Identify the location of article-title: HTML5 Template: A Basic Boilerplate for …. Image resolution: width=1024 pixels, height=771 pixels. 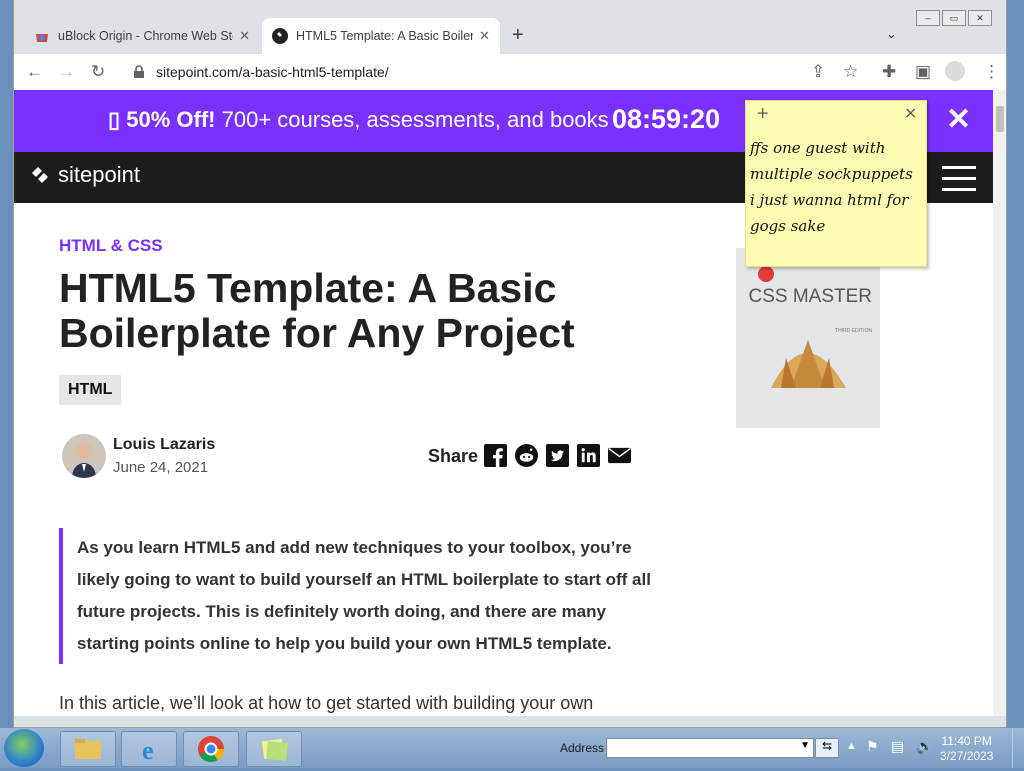
(317, 310).